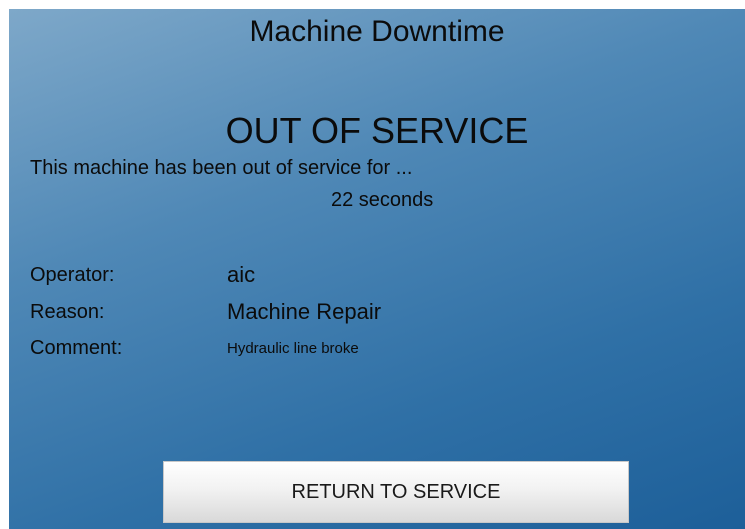 This screenshot has width=745, height=529. I want to click on status-heading: OUT OF SERVICE, so click(377, 130).